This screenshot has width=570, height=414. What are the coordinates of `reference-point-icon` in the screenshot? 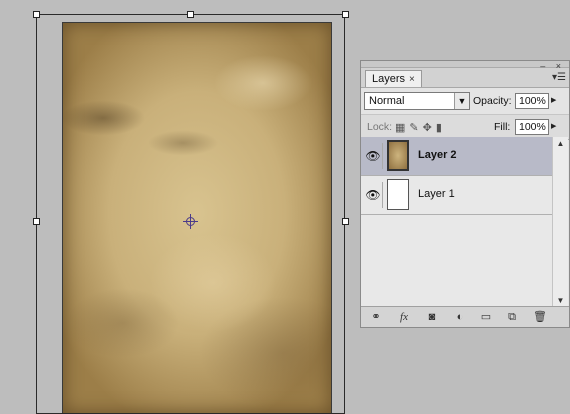 It's located at (190, 221).